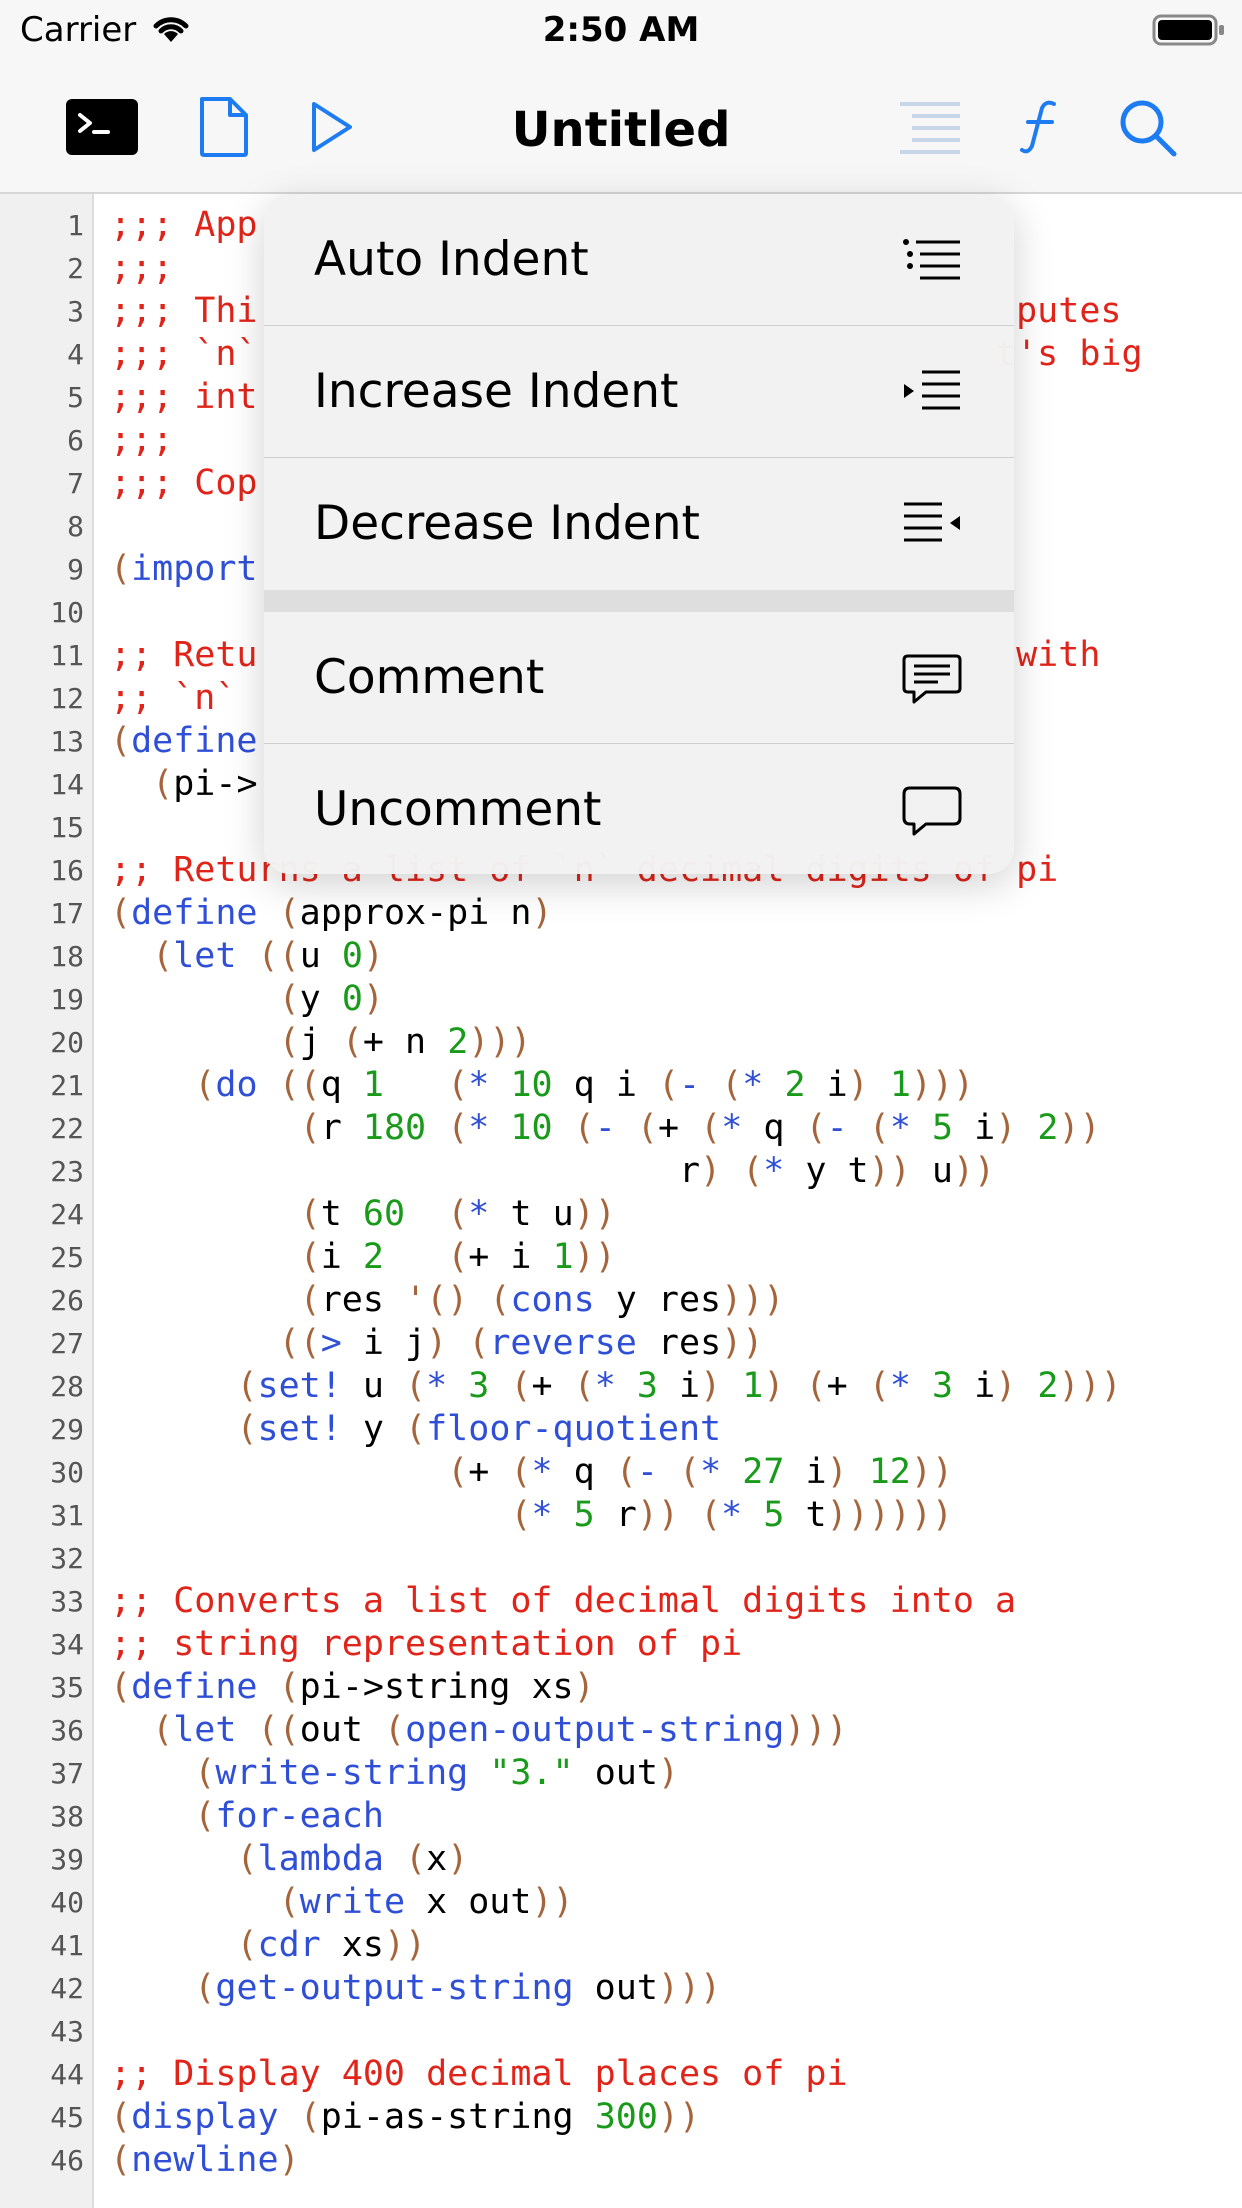  I want to click on line-number: 13, so click(67, 741).